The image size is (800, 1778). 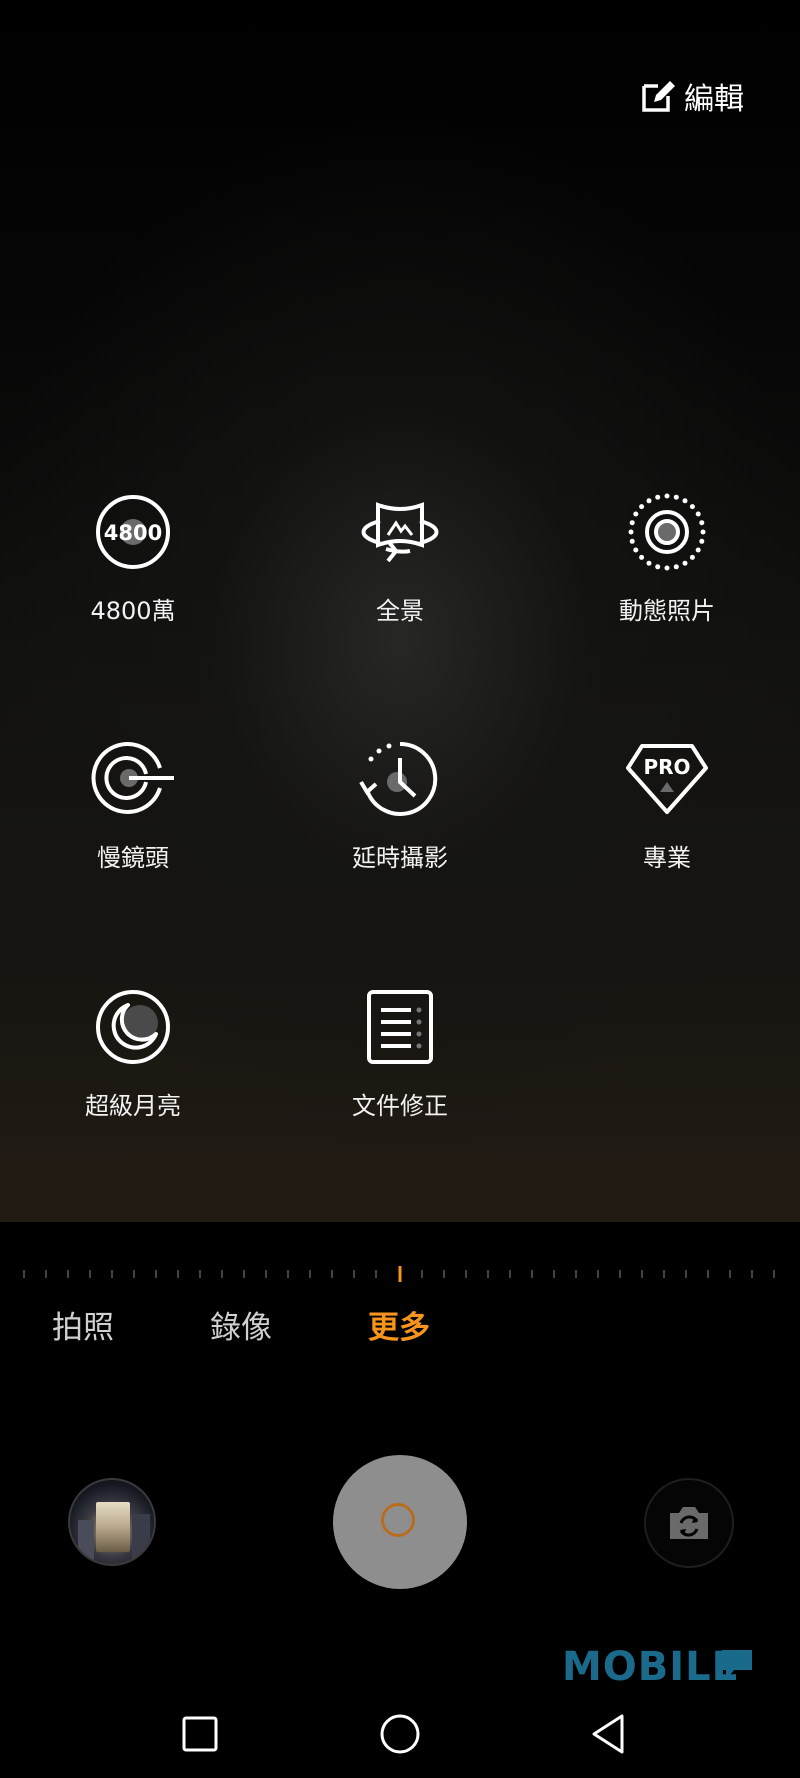 I want to click on mode-slow-motion: 慢鏡頭, so click(x=133, y=805).